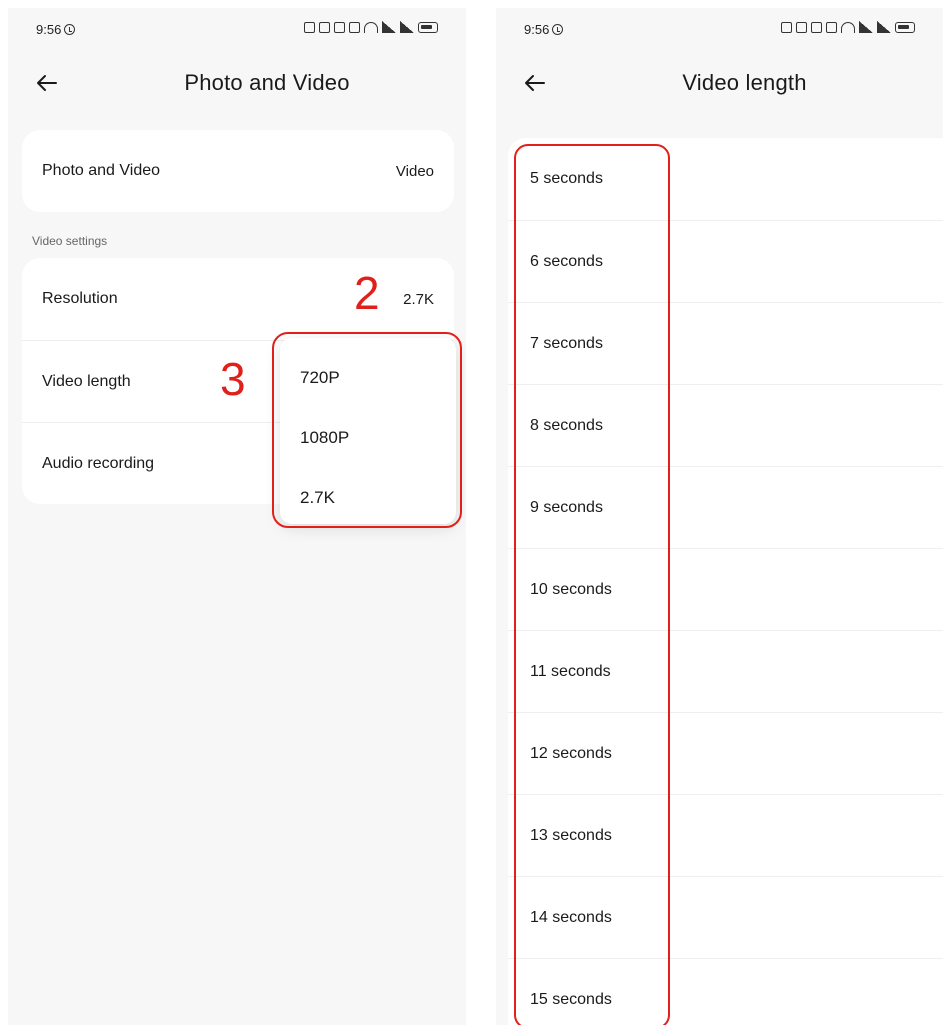 Image resolution: width=943 pixels, height=1025 pixels. Describe the element at coordinates (571, 999) in the screenshot. I see `option-label: 15 seconds` at that location.